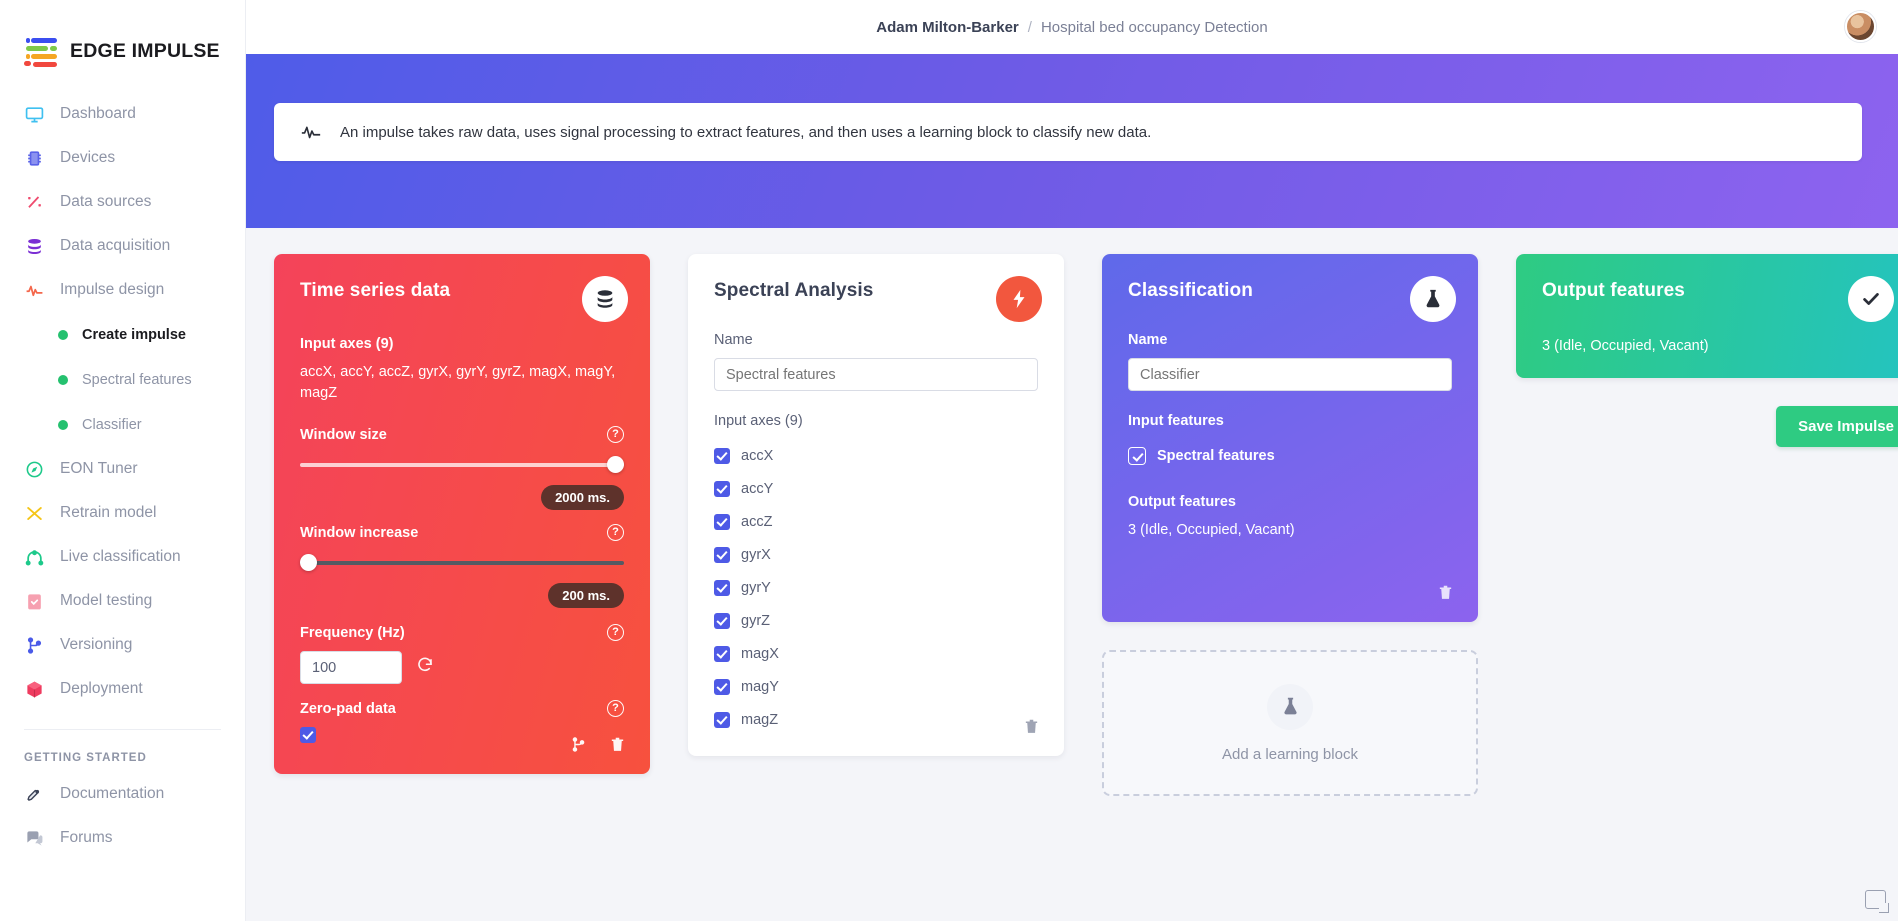 This screenshot has height=921, width=1898. What do you see at coordinates (122, 838) in the screenshot?
I see `sidebar-item-forums: Forums` at bounding box center [122, 838].